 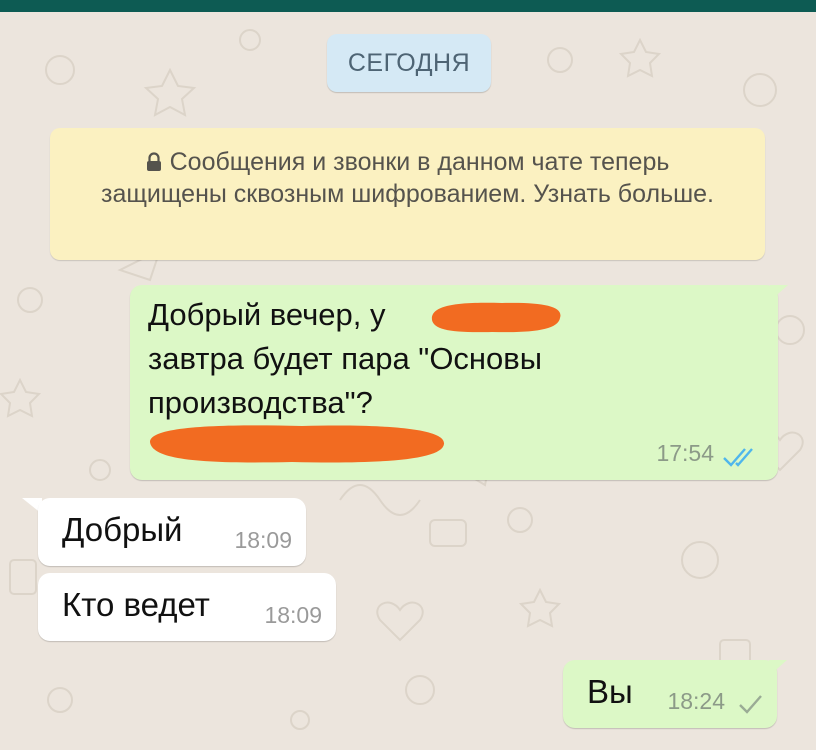 I want to click on message-text: Вы, so click(x=610, y=691).